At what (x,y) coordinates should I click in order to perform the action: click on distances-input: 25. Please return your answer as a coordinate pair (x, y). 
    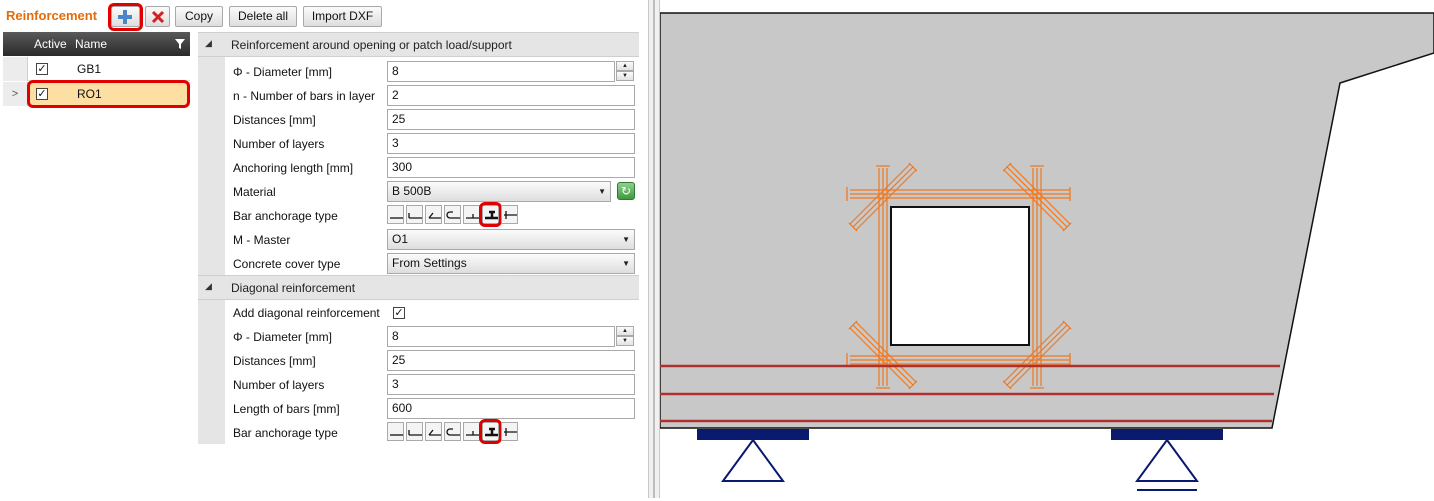
    Looking at the image, I should click on (511, 119).